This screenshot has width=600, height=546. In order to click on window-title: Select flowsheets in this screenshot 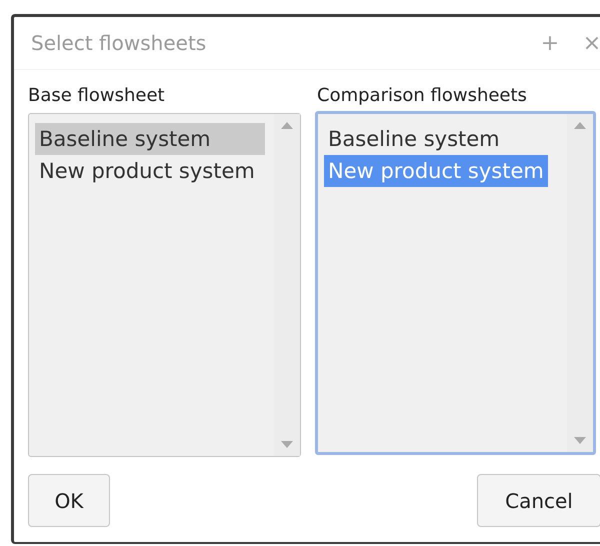, I will do `click(119, 43)`.